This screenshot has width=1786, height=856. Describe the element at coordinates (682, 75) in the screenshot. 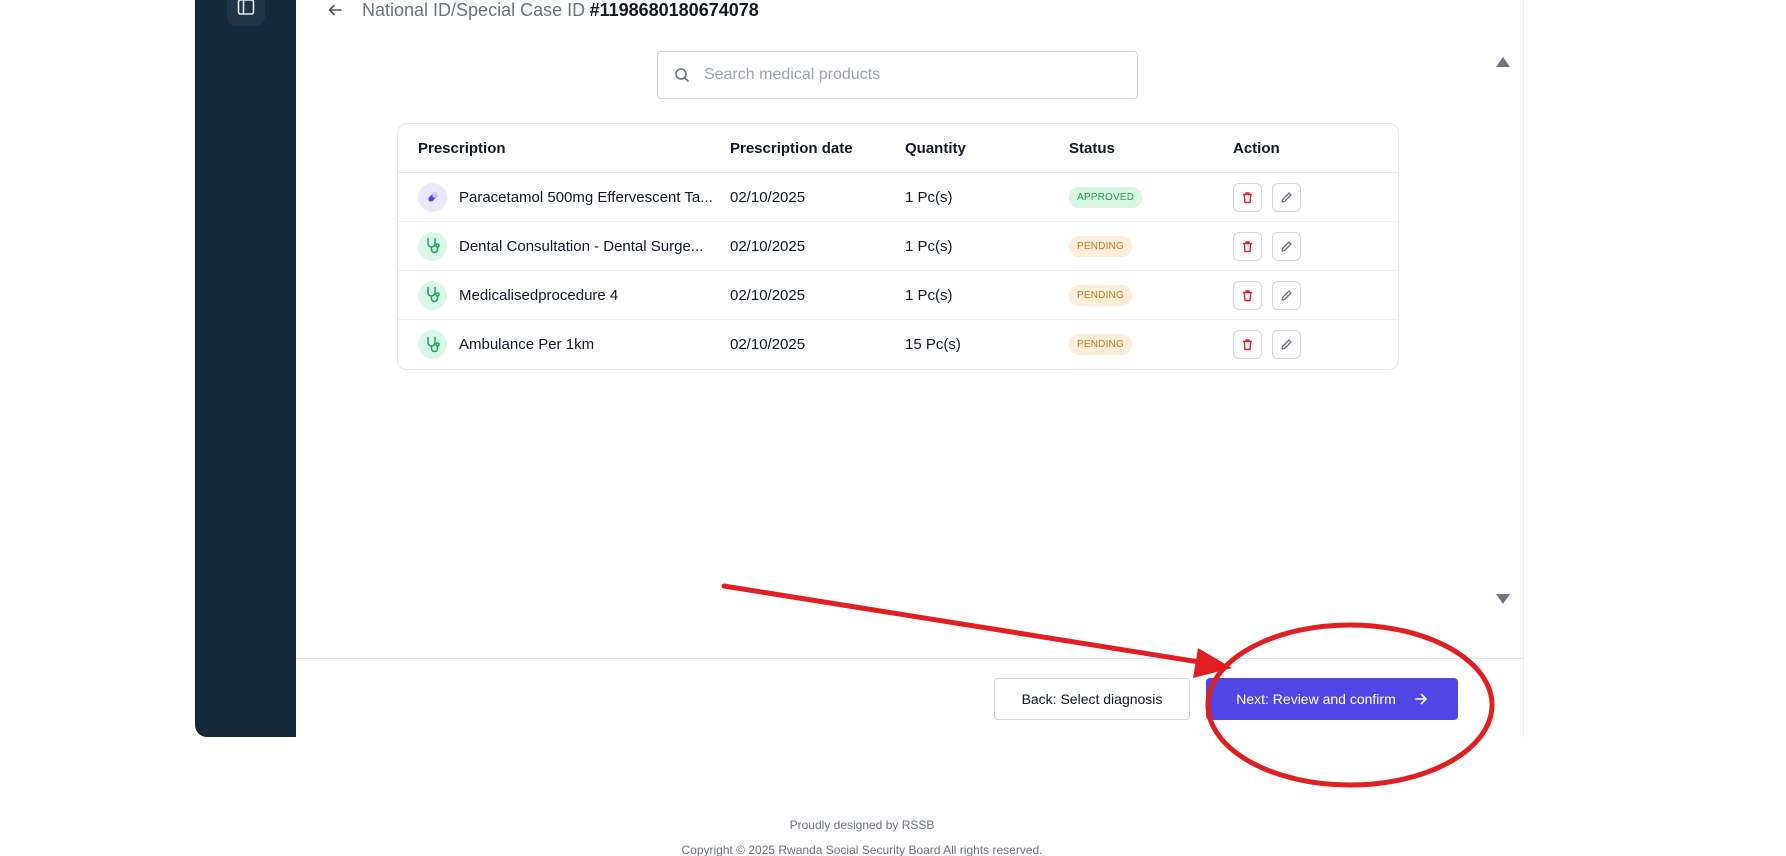

I see `search-icon` at that location.